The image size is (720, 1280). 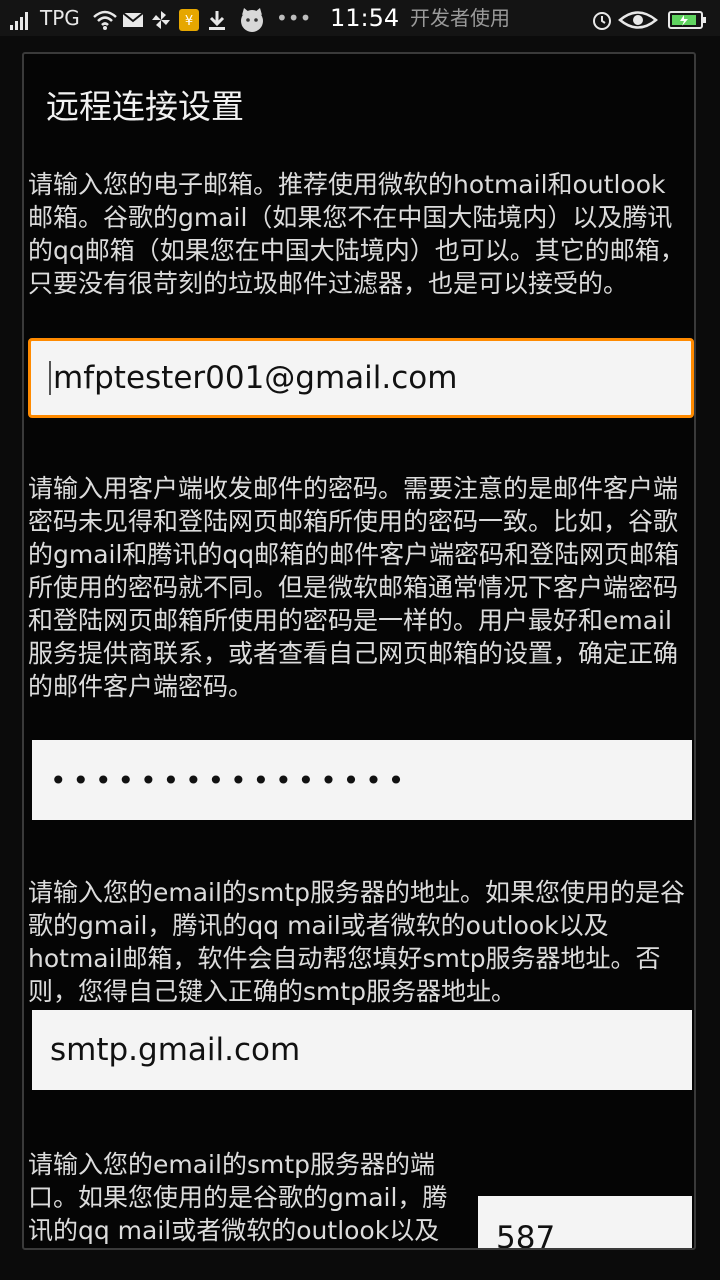 What do you see at coordinates (365, 18) in the screenshot?
I see `clock: 11:54` at bounding box center [365, 18].